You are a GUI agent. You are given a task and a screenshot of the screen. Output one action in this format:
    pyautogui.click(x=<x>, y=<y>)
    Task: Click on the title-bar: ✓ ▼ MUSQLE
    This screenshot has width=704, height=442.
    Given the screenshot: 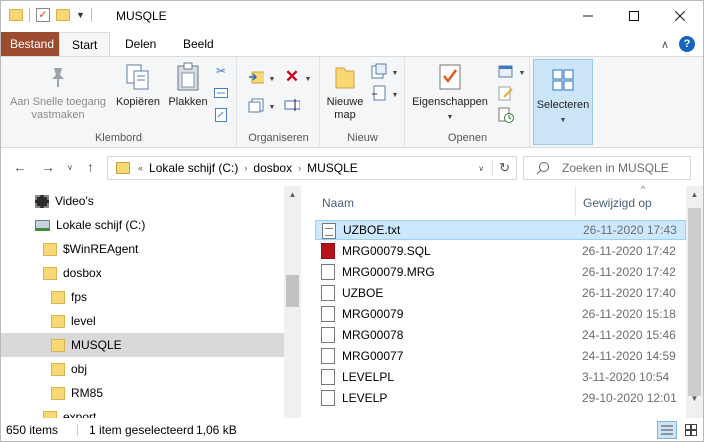 What is the action you would take?
    pyautogui.click(x=352, y=16)
    